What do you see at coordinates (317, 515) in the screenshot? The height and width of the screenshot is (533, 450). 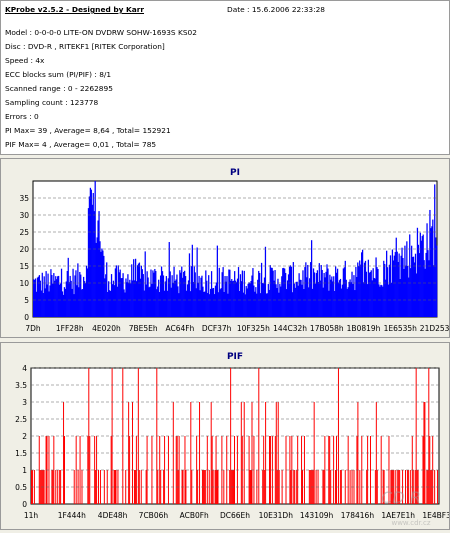 I see `x-tick-label: 143109h` at bounding box center [317, 515].